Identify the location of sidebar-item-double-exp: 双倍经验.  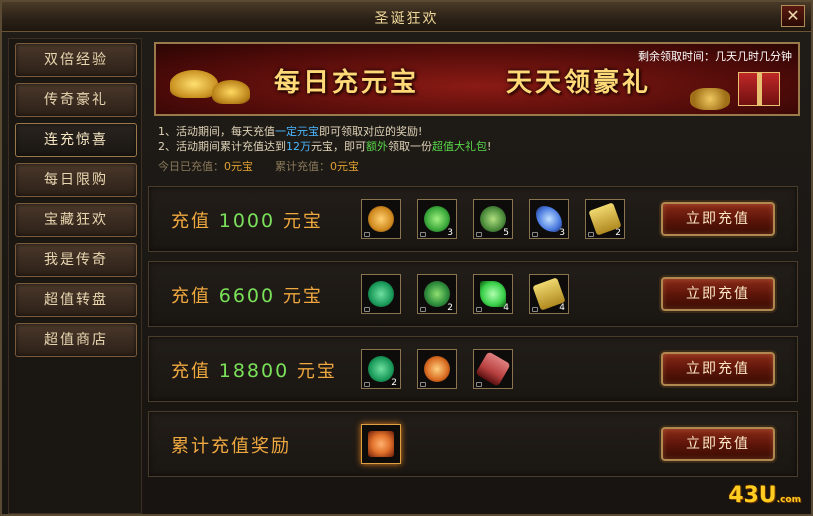
(76, 60).